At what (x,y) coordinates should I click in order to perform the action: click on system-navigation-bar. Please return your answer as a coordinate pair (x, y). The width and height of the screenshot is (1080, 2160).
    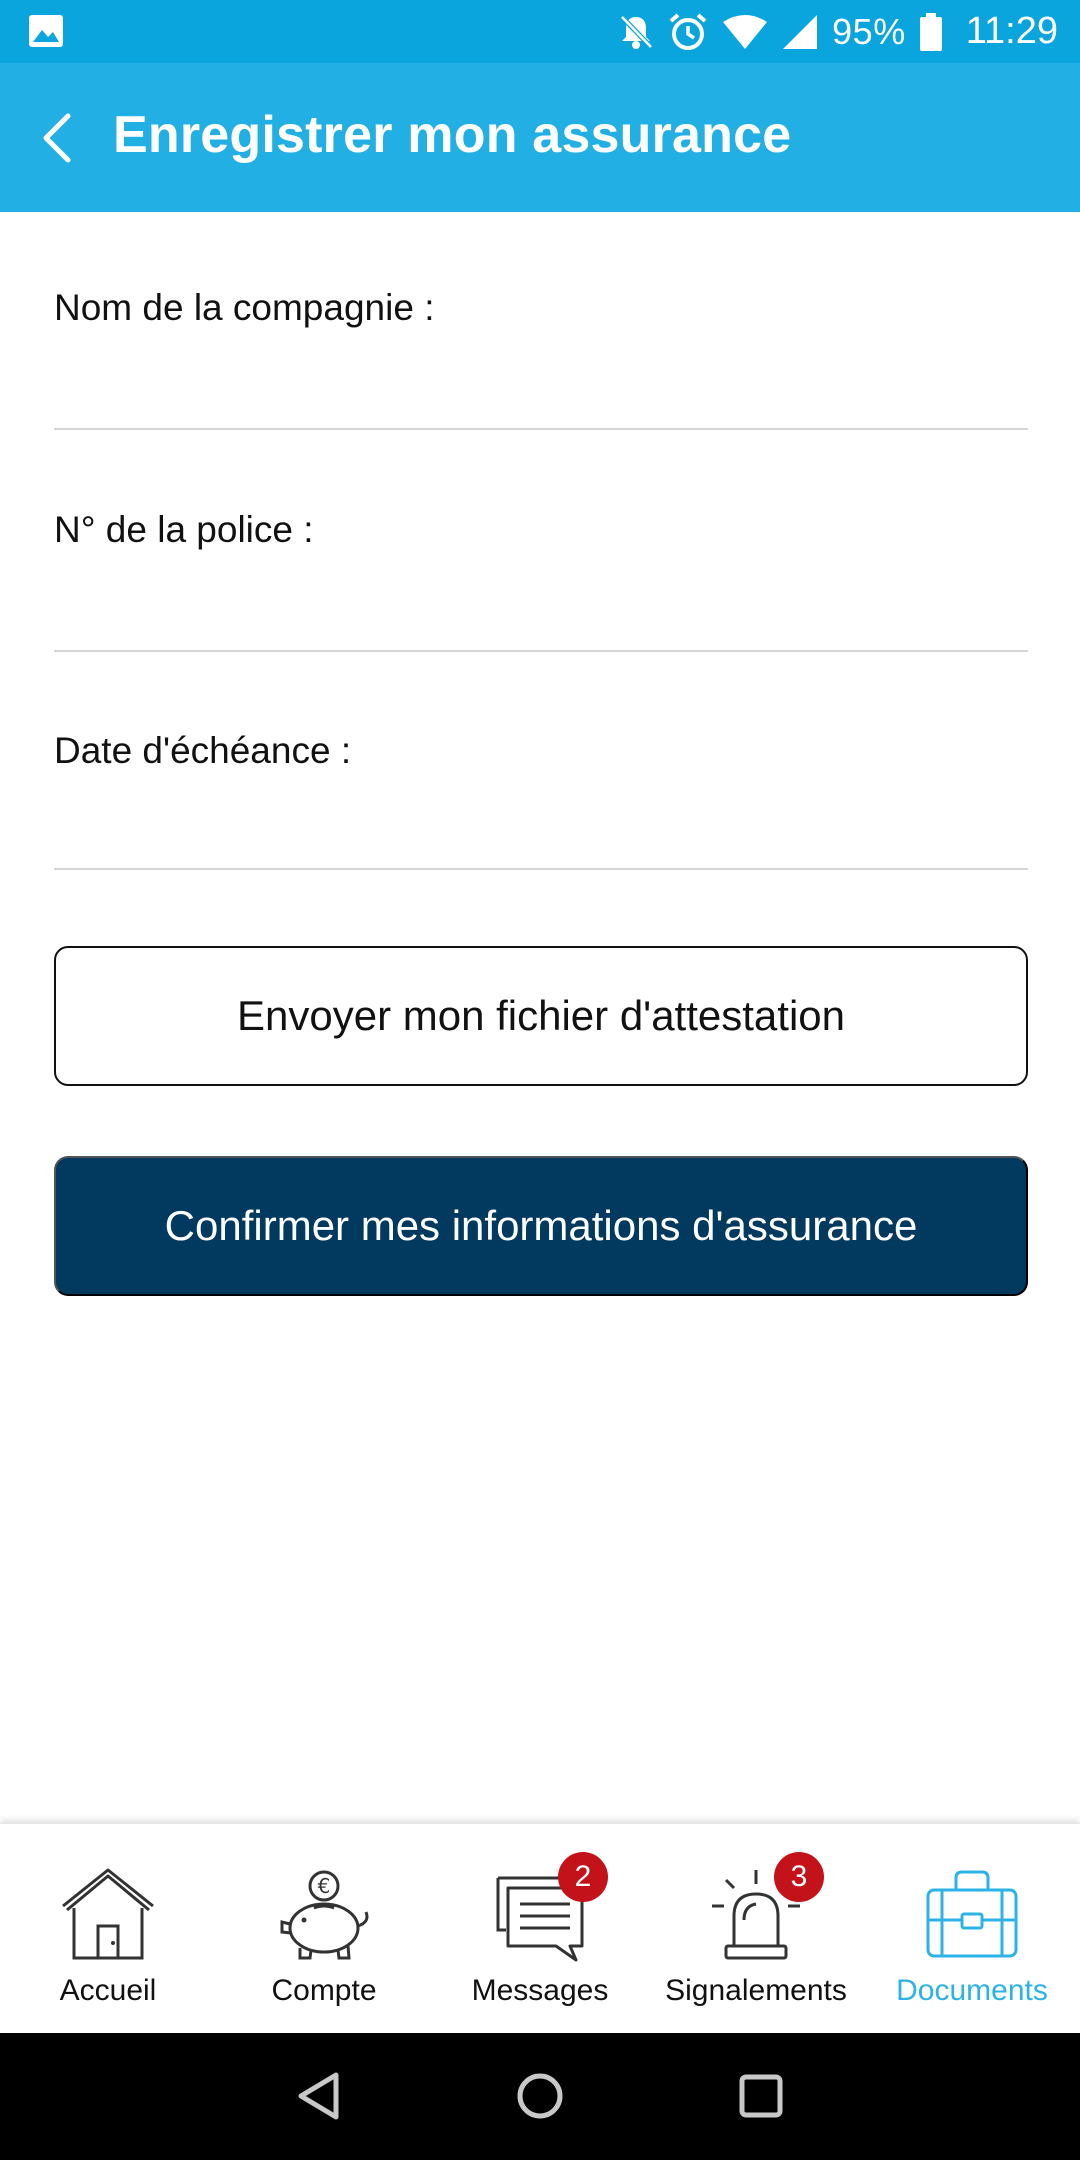
    Looking at the image, I should click on (540, 2096).